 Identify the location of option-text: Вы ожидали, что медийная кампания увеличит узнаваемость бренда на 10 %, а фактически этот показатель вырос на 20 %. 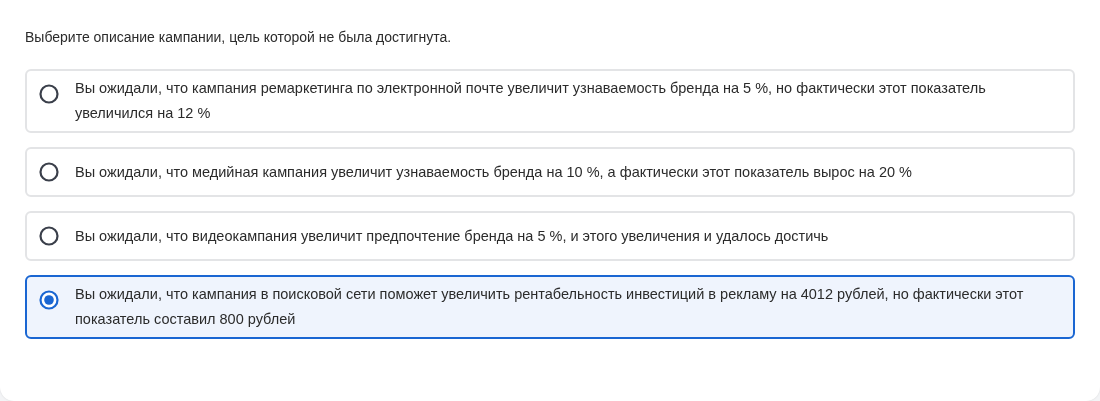
(493, 172).